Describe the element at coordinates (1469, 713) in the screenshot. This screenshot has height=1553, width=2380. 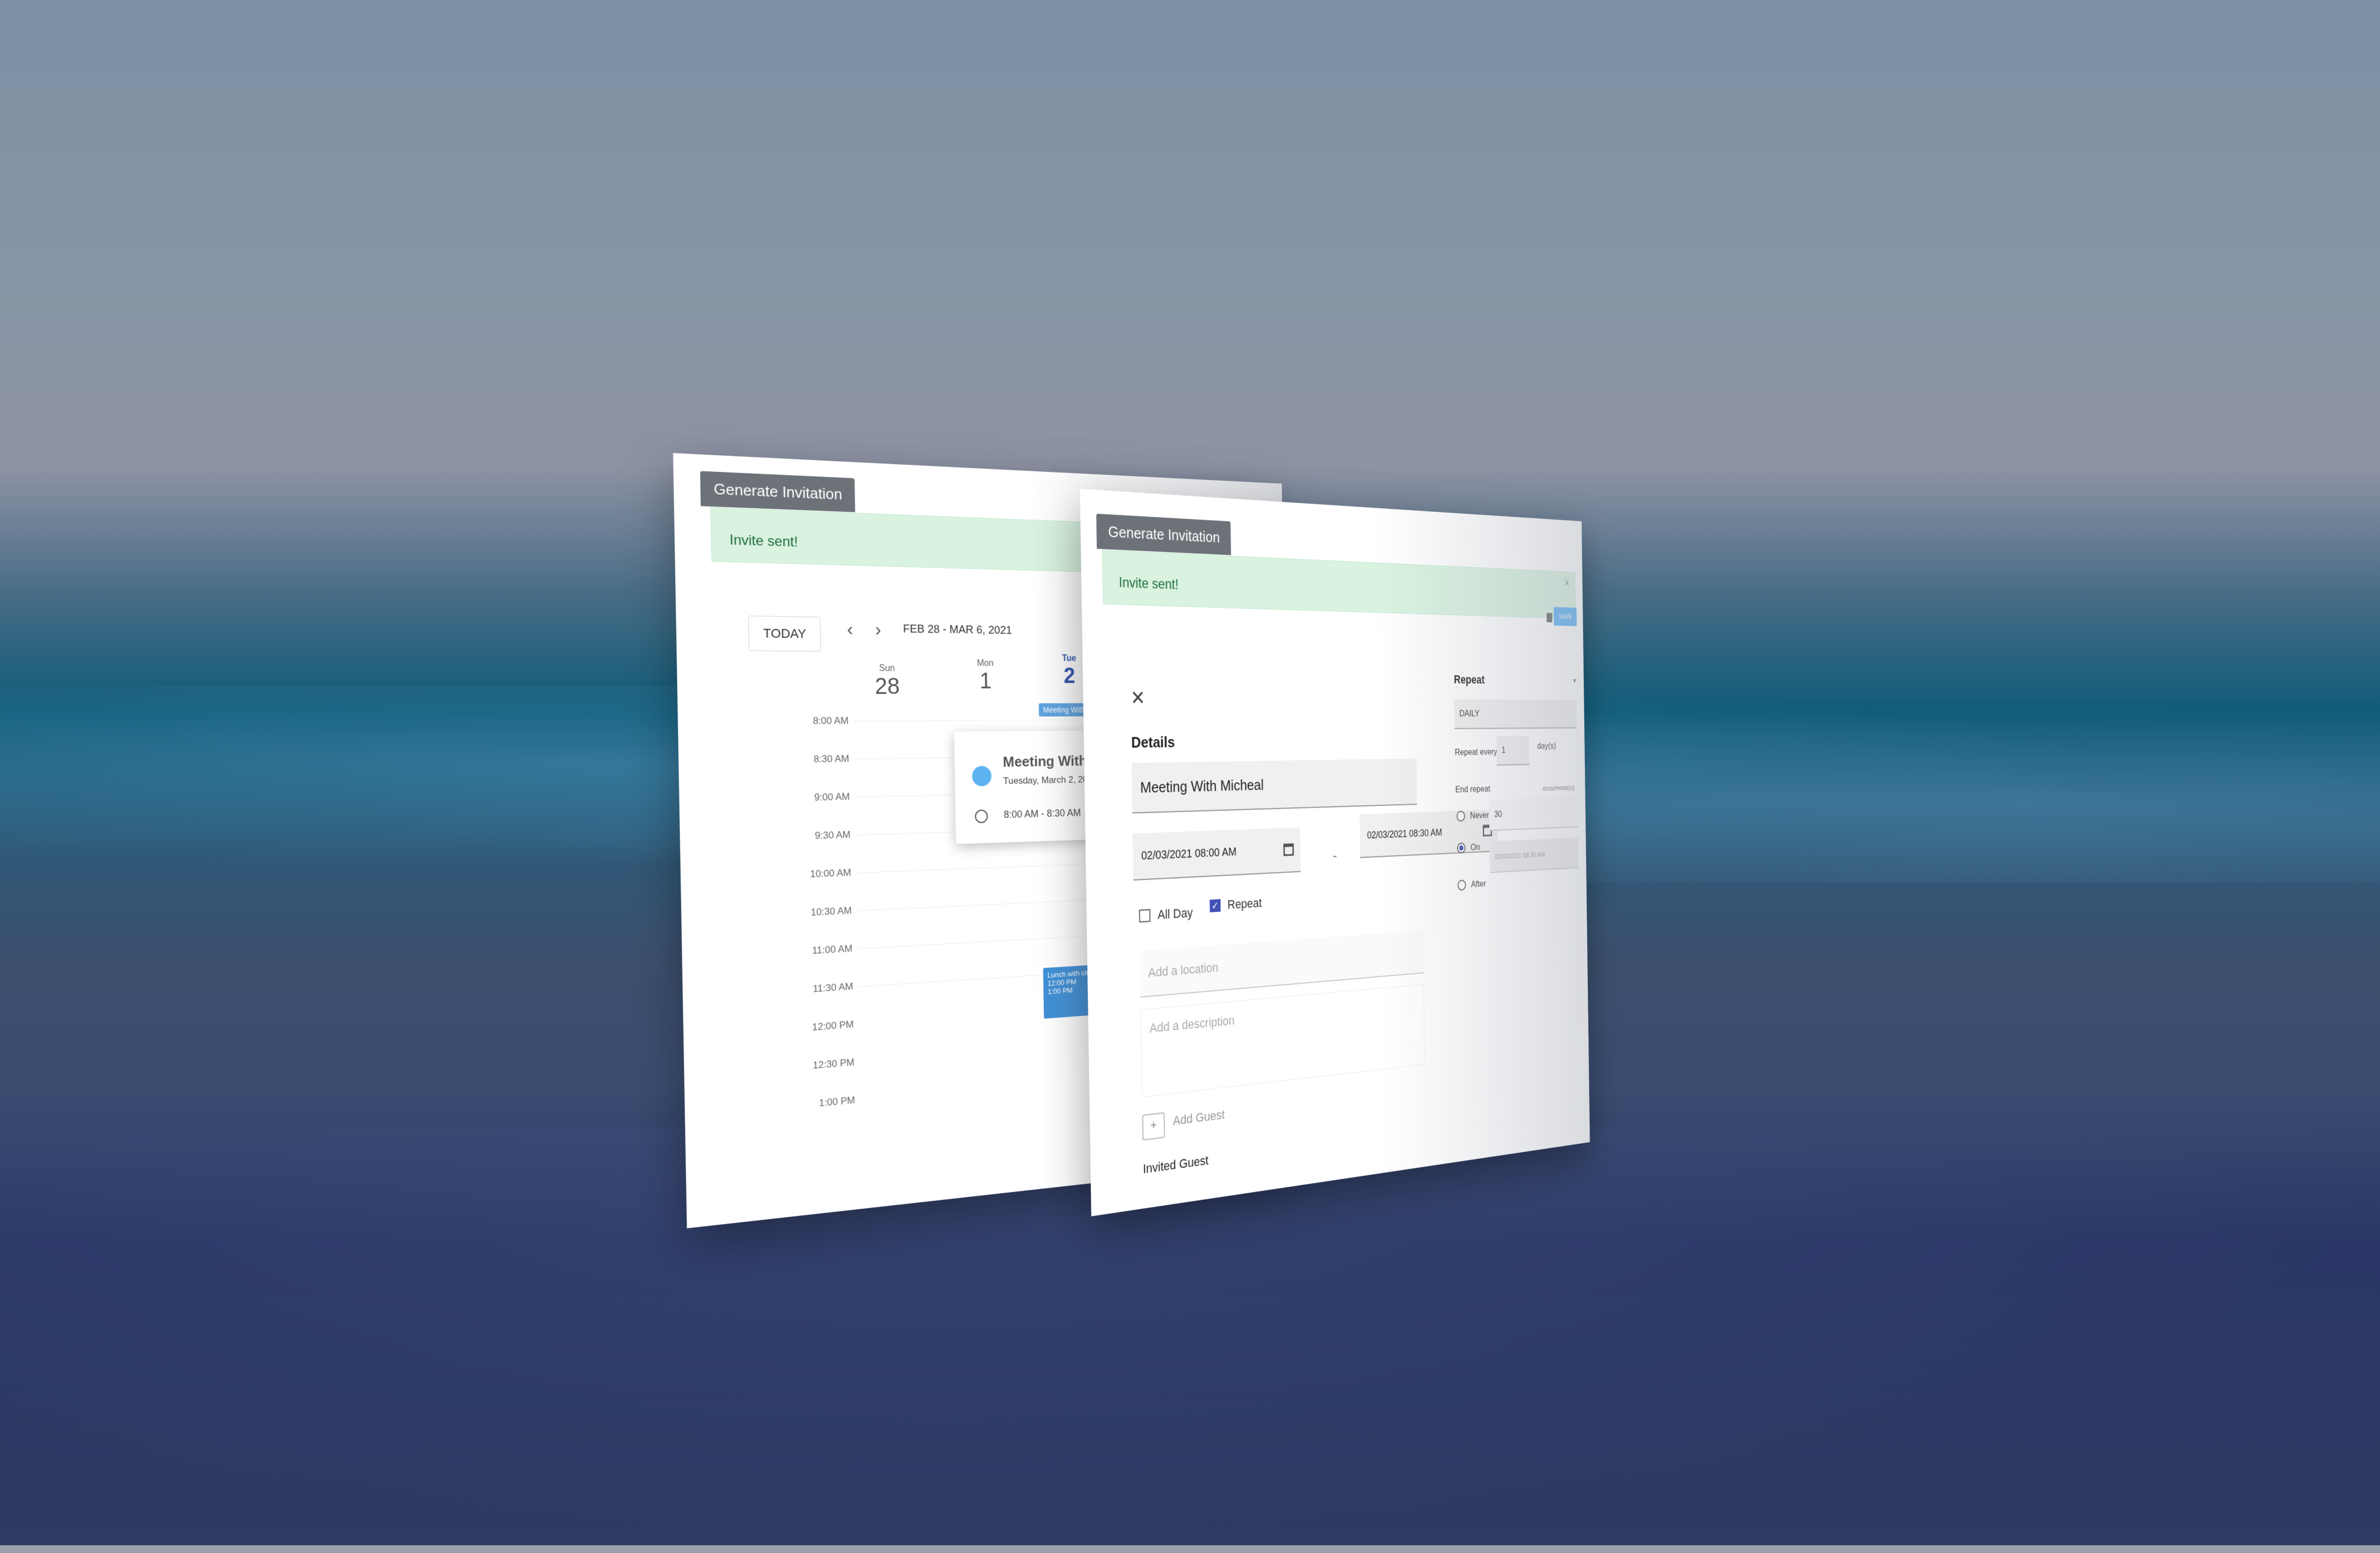
I see `frequency-value: DAILY` at that location.